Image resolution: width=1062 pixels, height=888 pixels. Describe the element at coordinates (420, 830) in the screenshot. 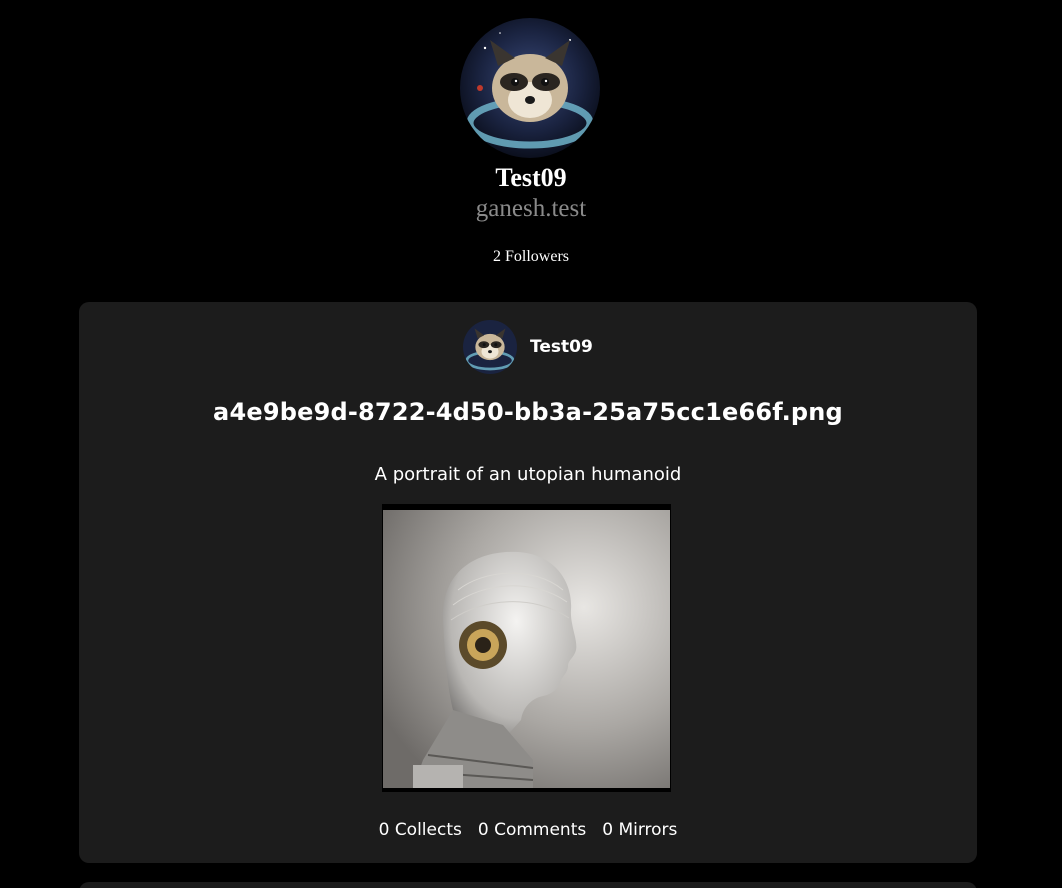

I see `collects-count: 0 Collects` at that location.